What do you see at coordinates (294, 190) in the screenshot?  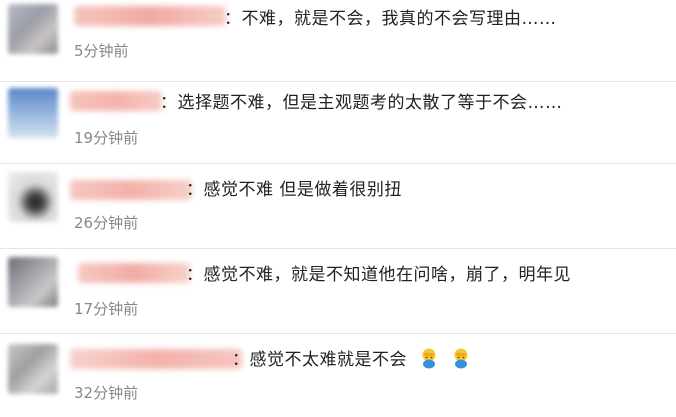 I see `comment-text: ：感觉不难 但是做着很别扭` at bounding box center [294, 190].